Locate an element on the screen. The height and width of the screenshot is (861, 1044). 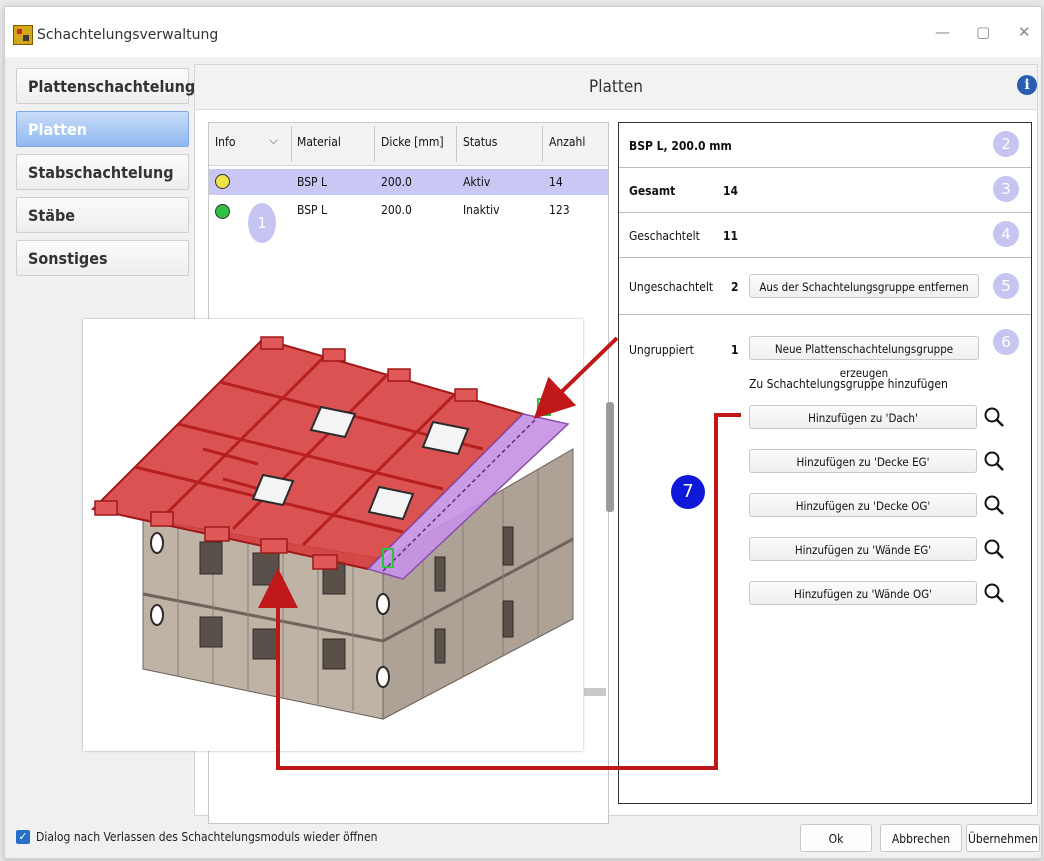
close-button: ✕ is located at coordinates (1024, 32).